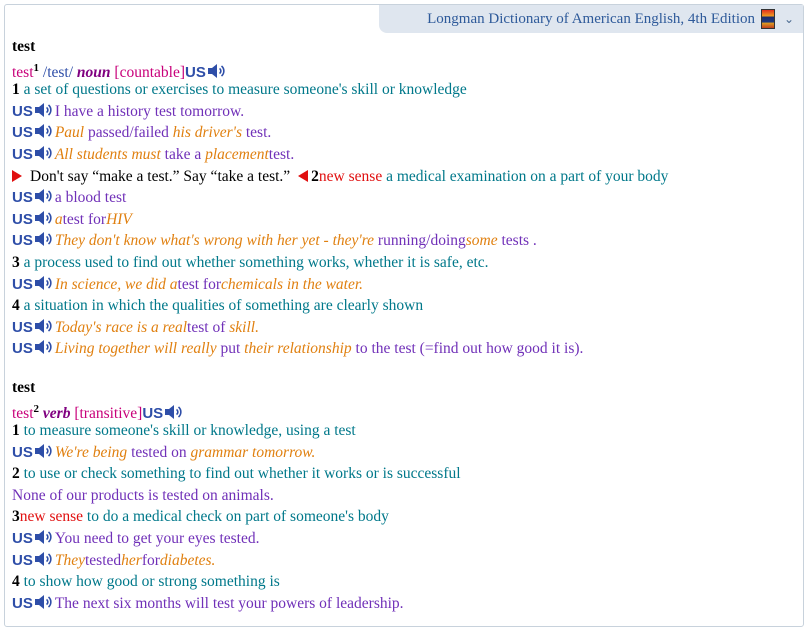  What do you see at coordinates (789, 19) in the screenshot?
I see `chevron-down-icon: ⌄` at bounding box center [789, 19].